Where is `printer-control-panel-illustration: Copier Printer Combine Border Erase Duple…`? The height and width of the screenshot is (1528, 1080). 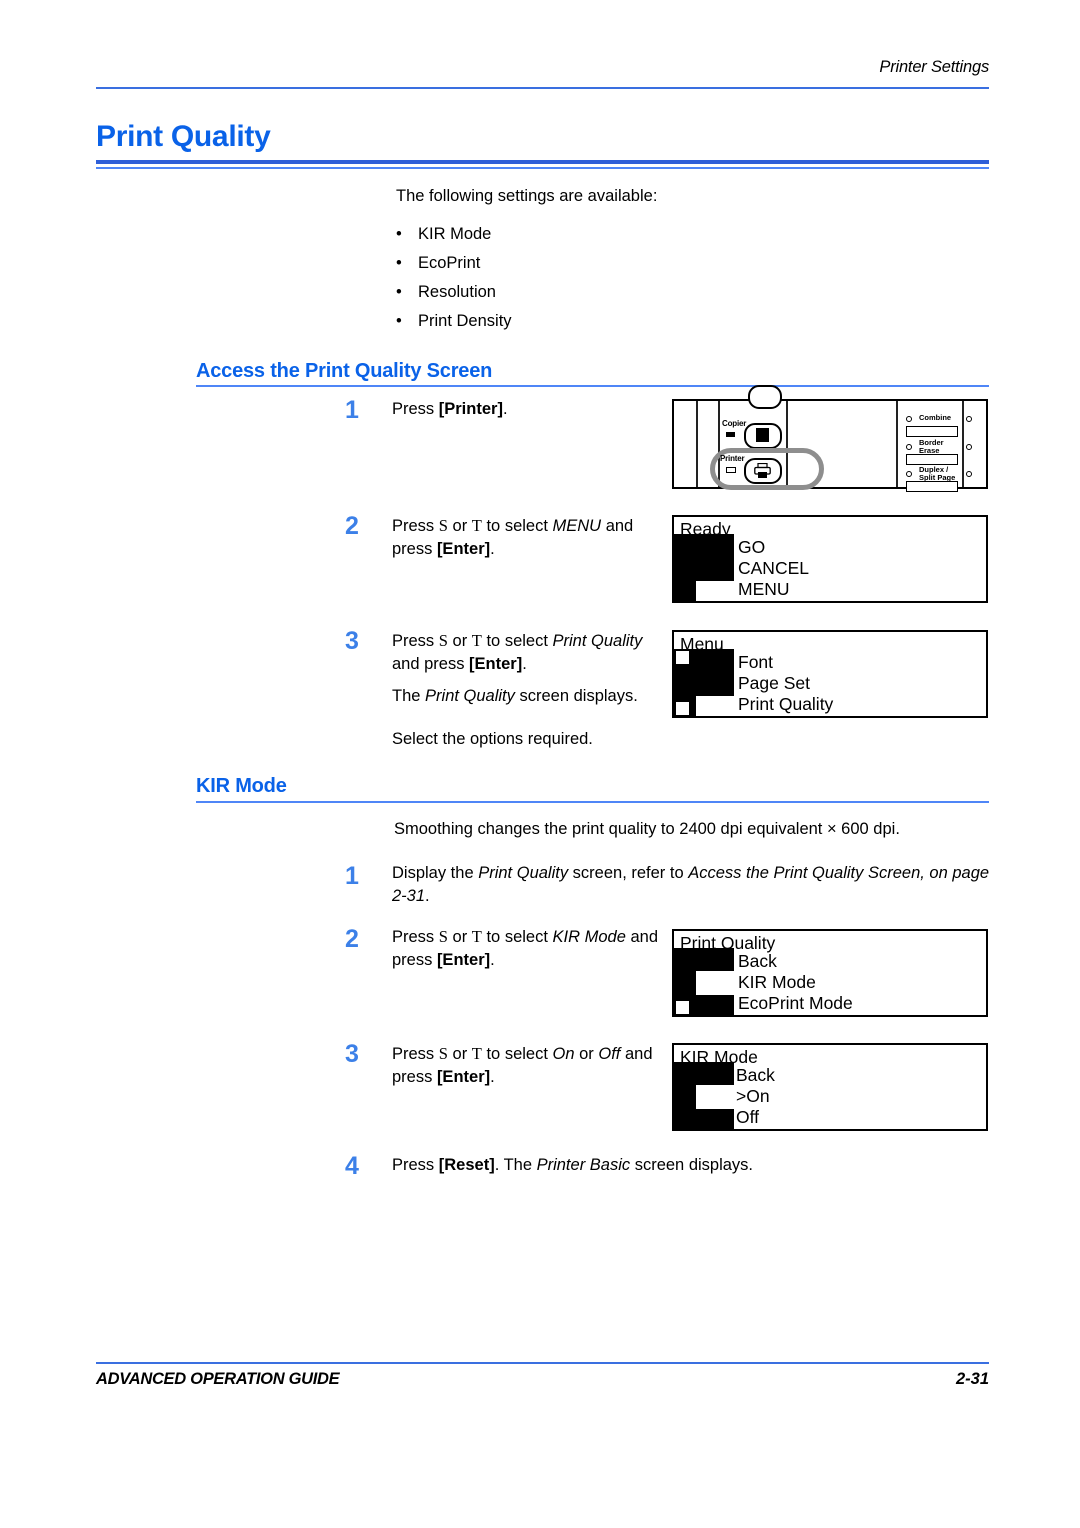 printer-control-panel-illustration: Copier Printer Combine Border Erase Duple… is located at coordinates (830, 438).